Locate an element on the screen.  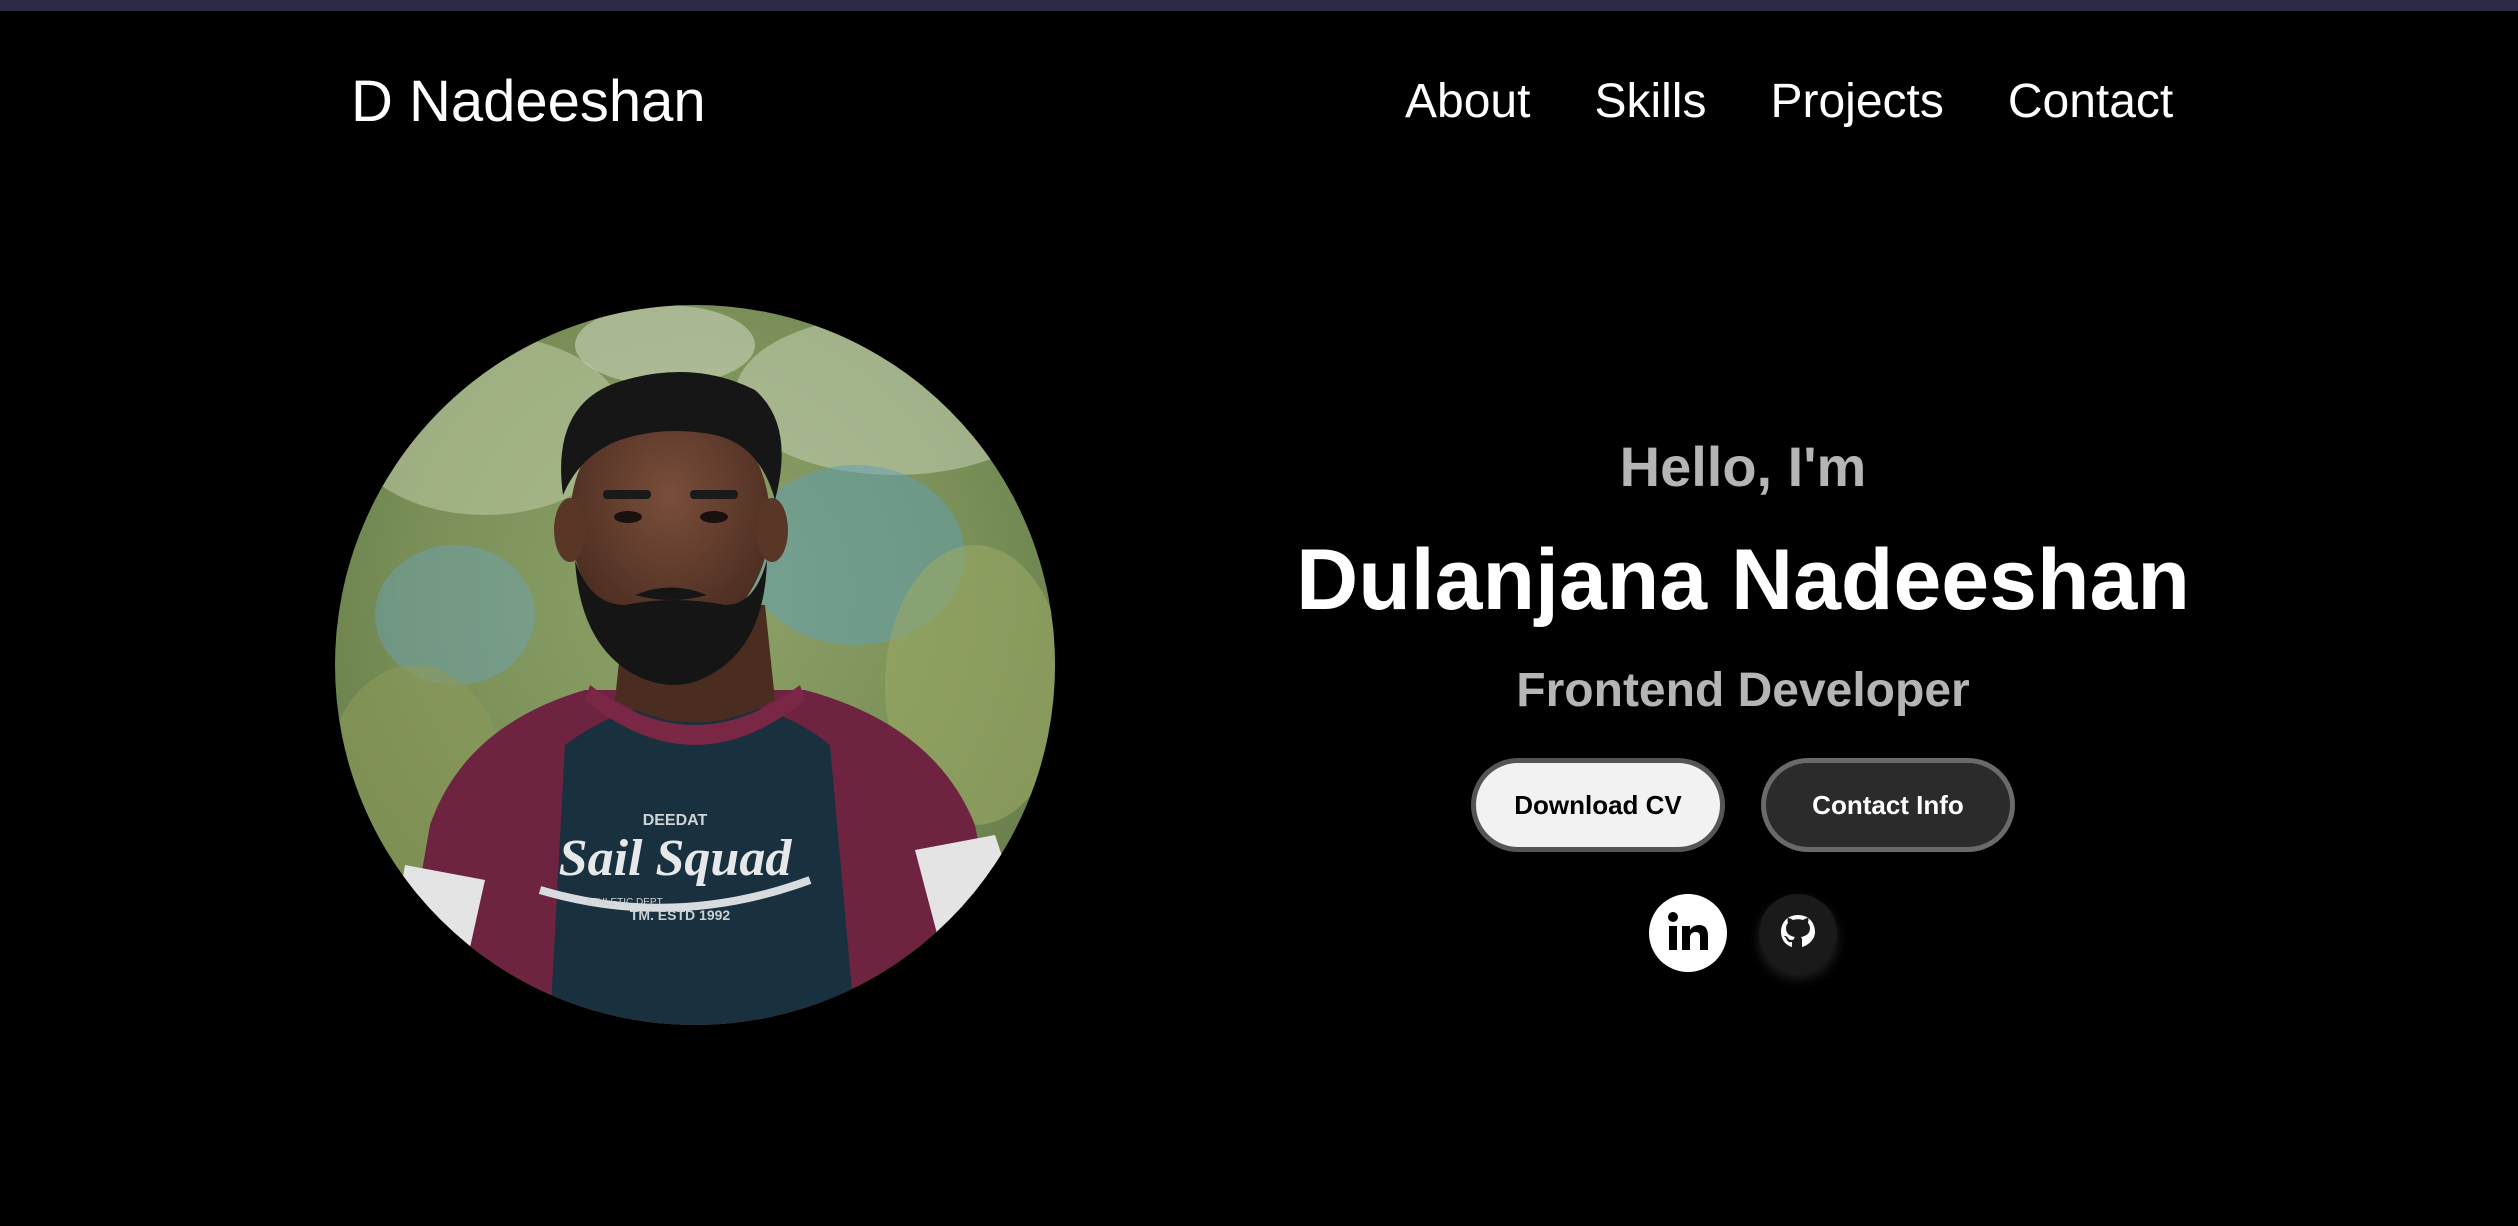
hero-greeting: Hello, I'm is located at coordinates (1743, 466).